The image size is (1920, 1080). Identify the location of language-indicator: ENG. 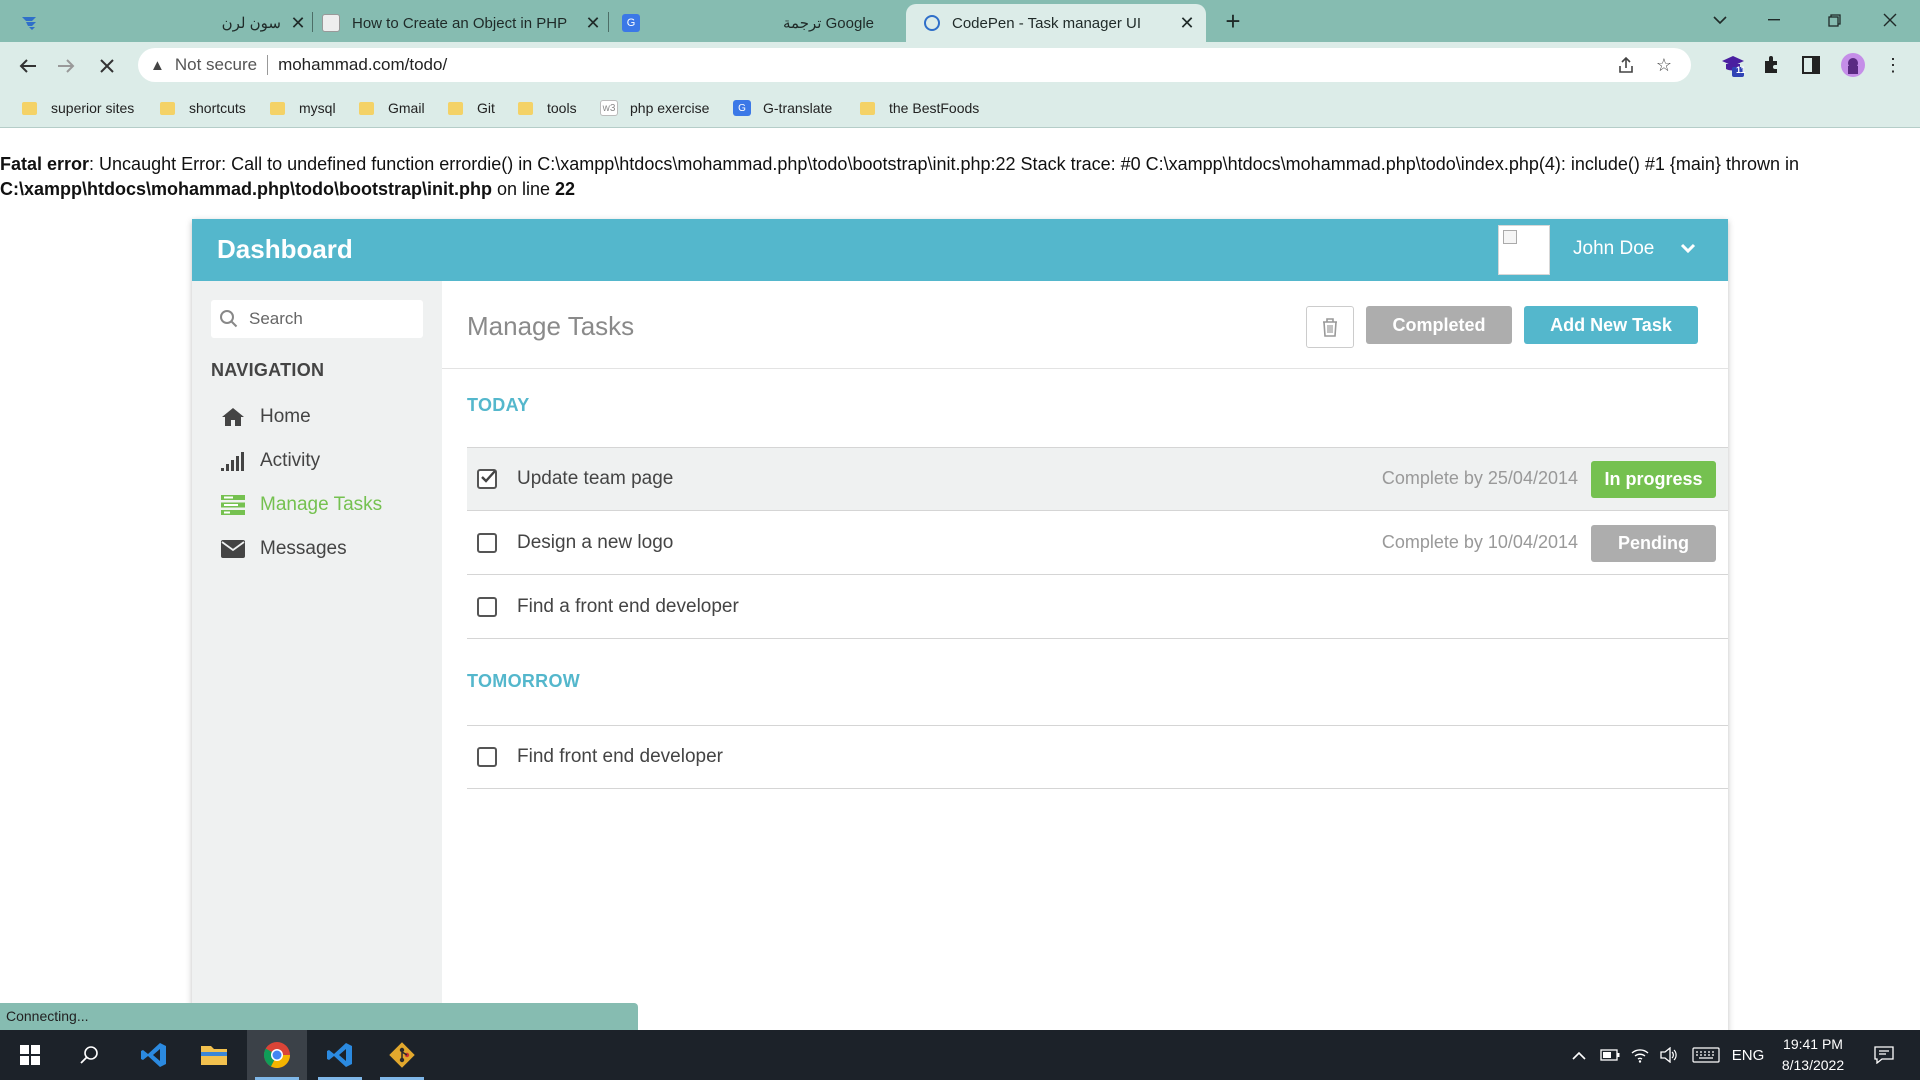
(1748, 1055).